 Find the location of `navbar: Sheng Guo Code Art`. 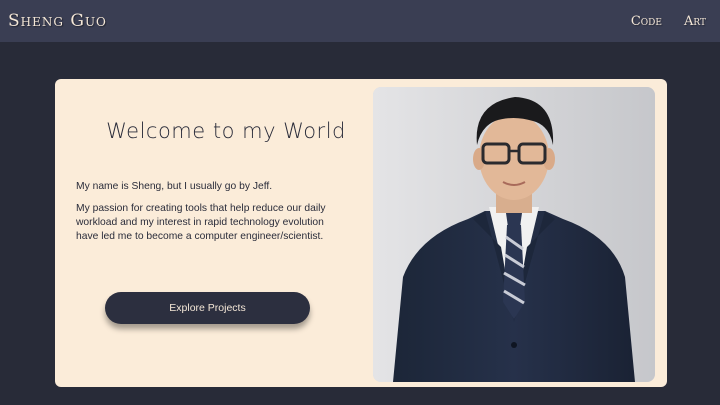

navbar: Sheng Guo Code Art is located at coordinates (360, 21).